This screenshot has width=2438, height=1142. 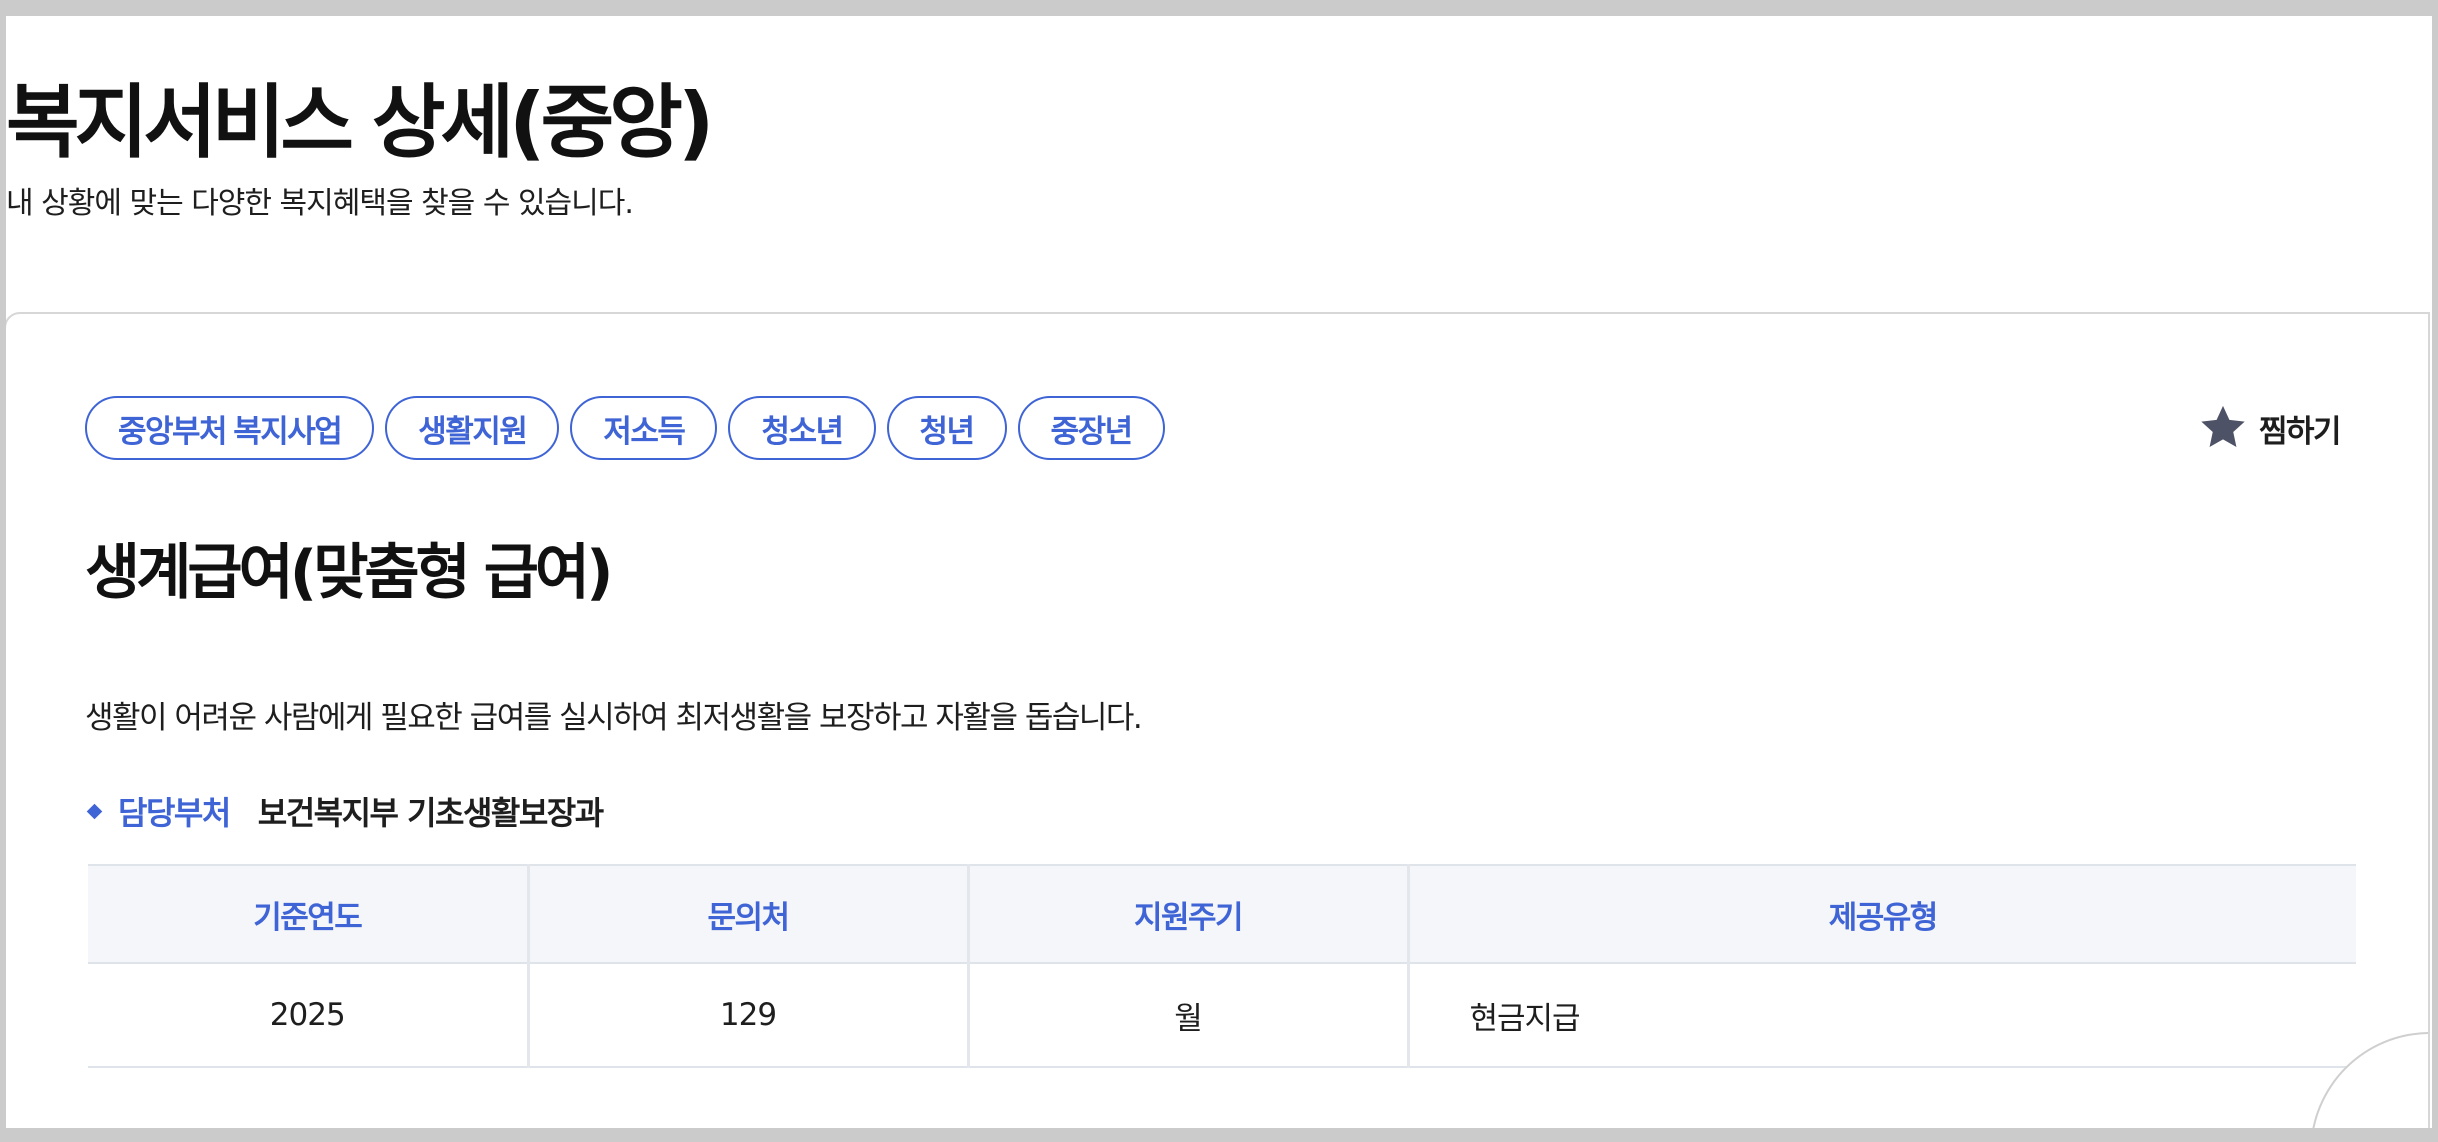 I want to click on tag-low-income: 저소득, so click(x=644, y=428).